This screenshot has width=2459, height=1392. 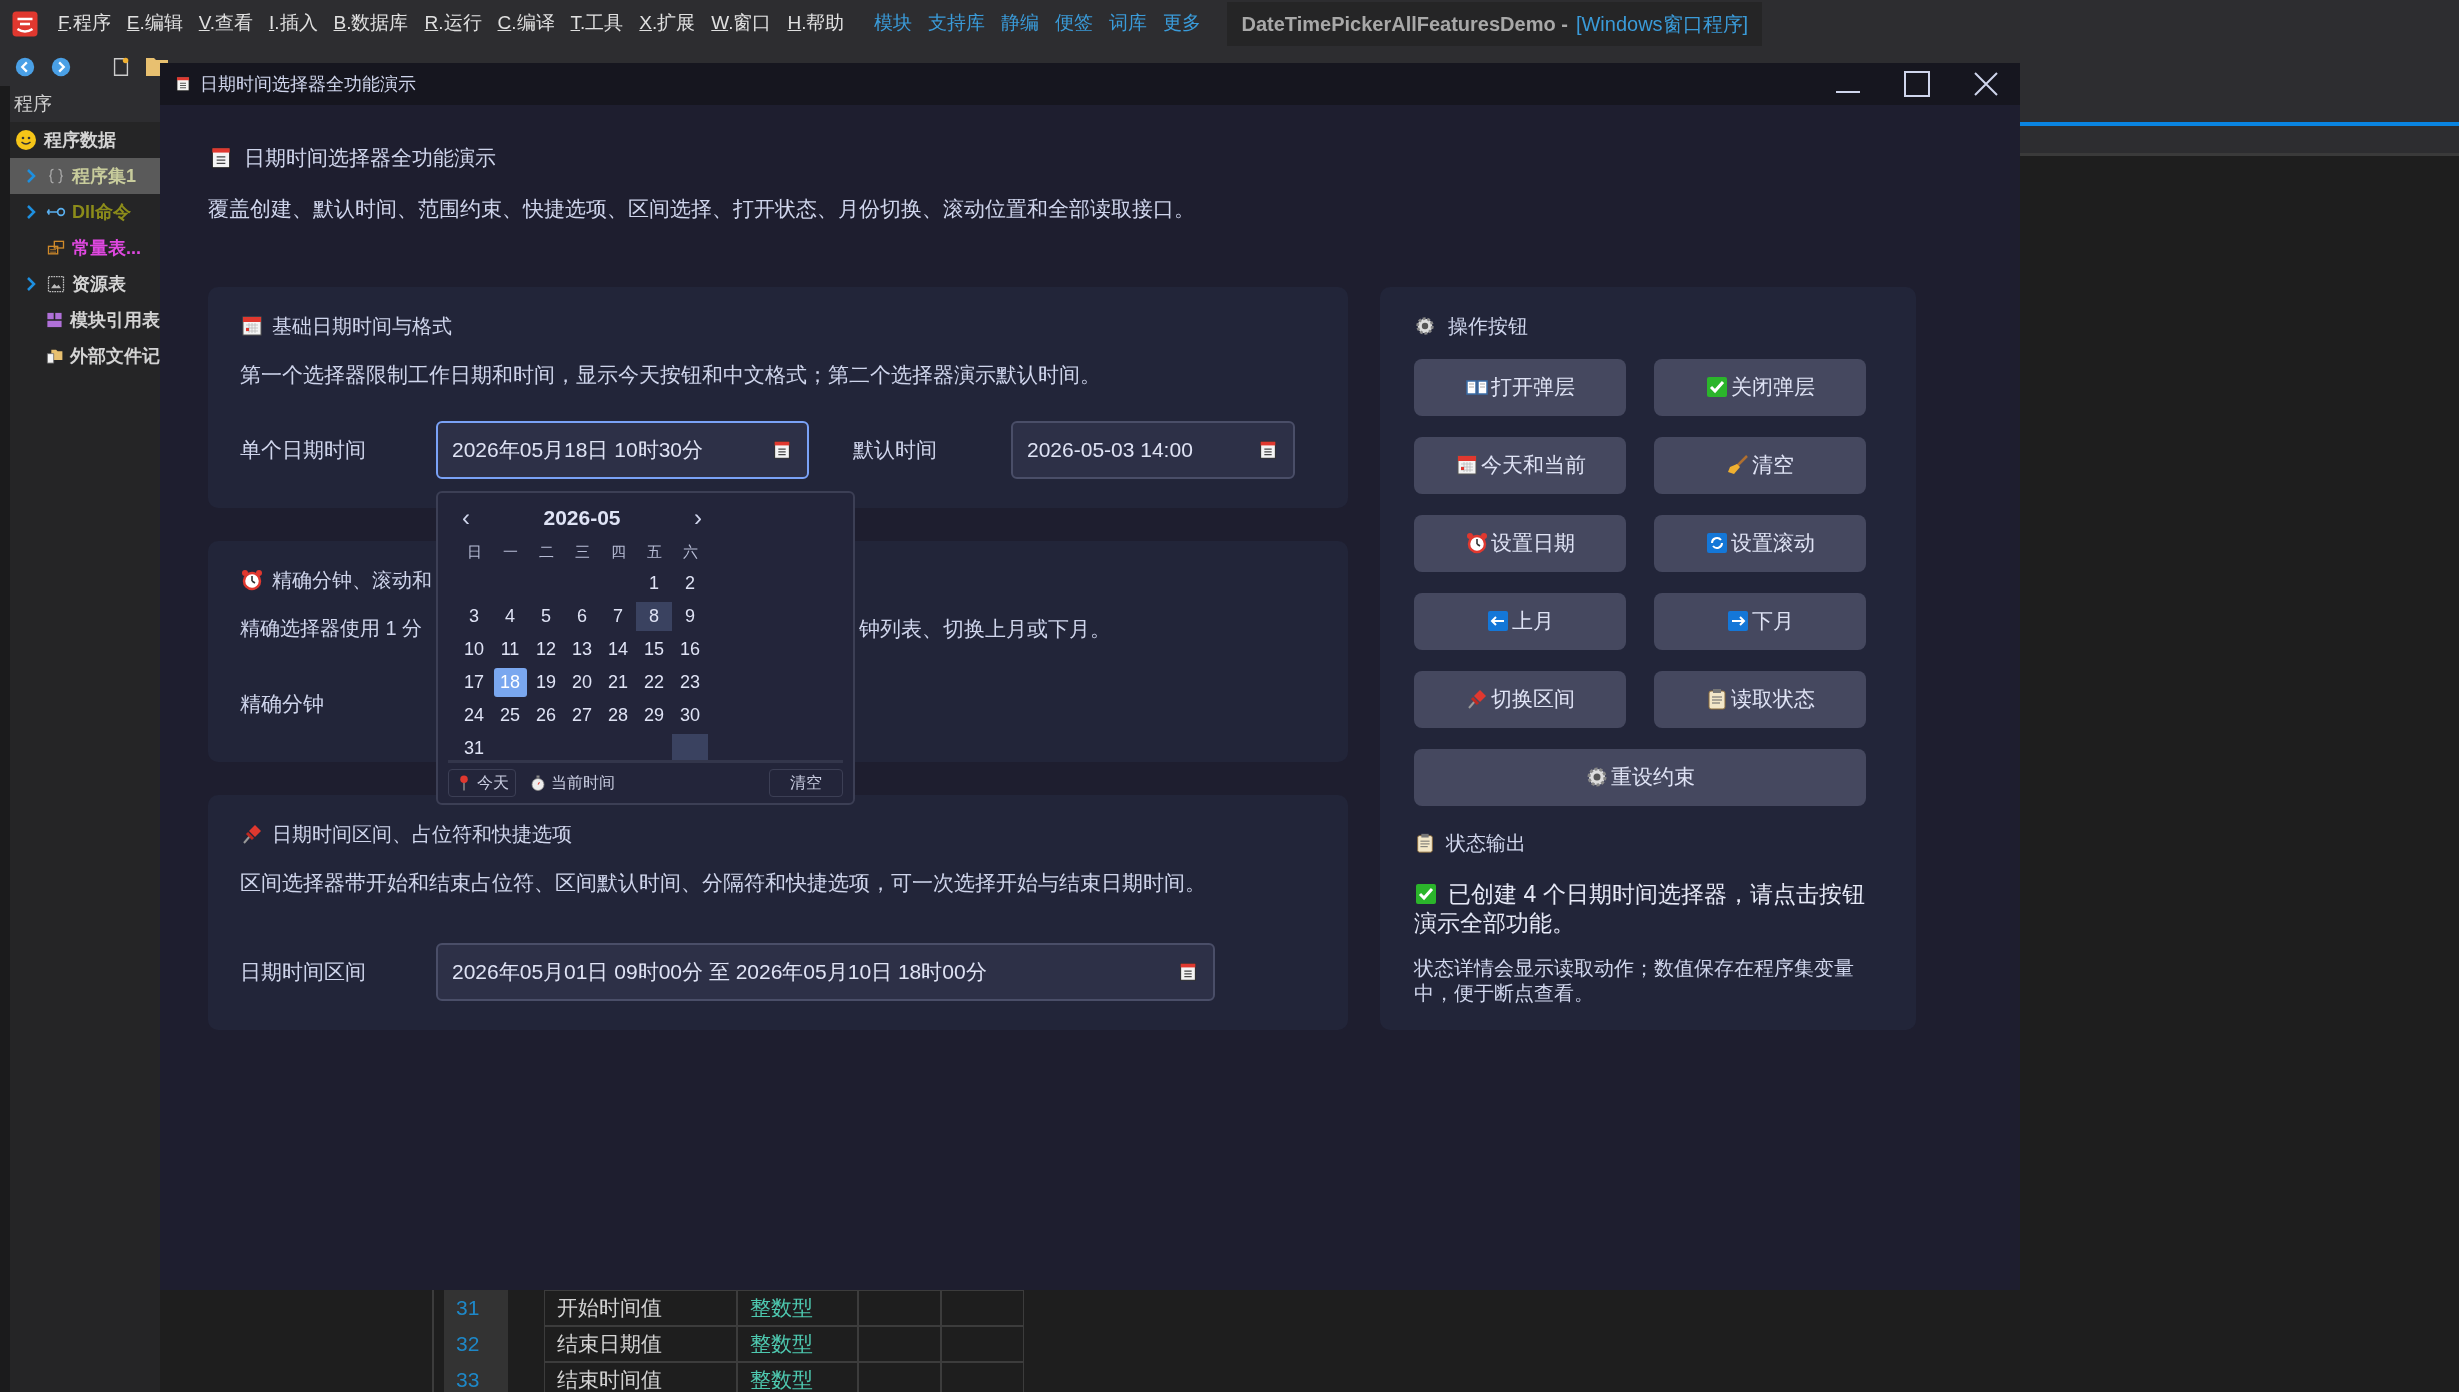 What do you see at coordinates (56, 248) in the screenshot?
I see `table-icon` at bounding box center [56, 248].